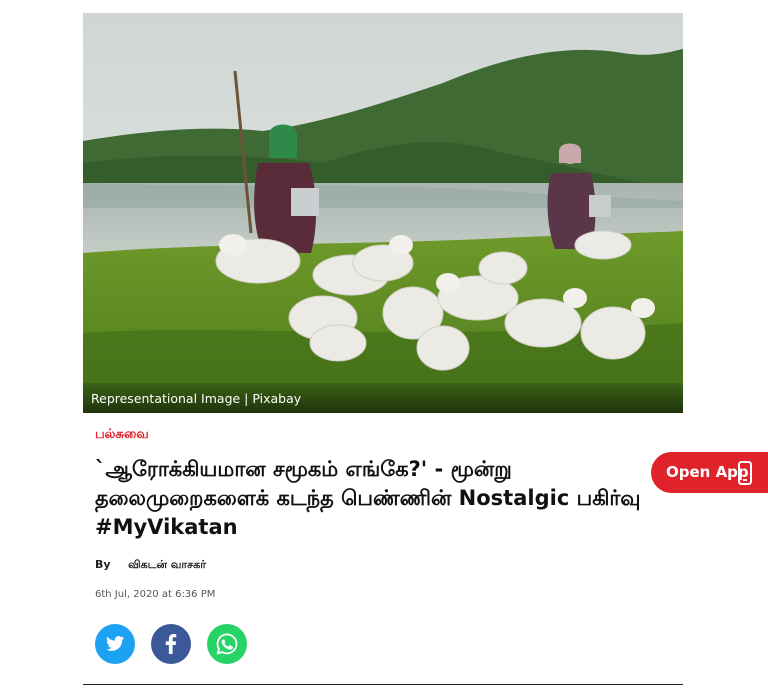 The image size is (768, 696). I want to click on twitter-icon, so click(115, 643).